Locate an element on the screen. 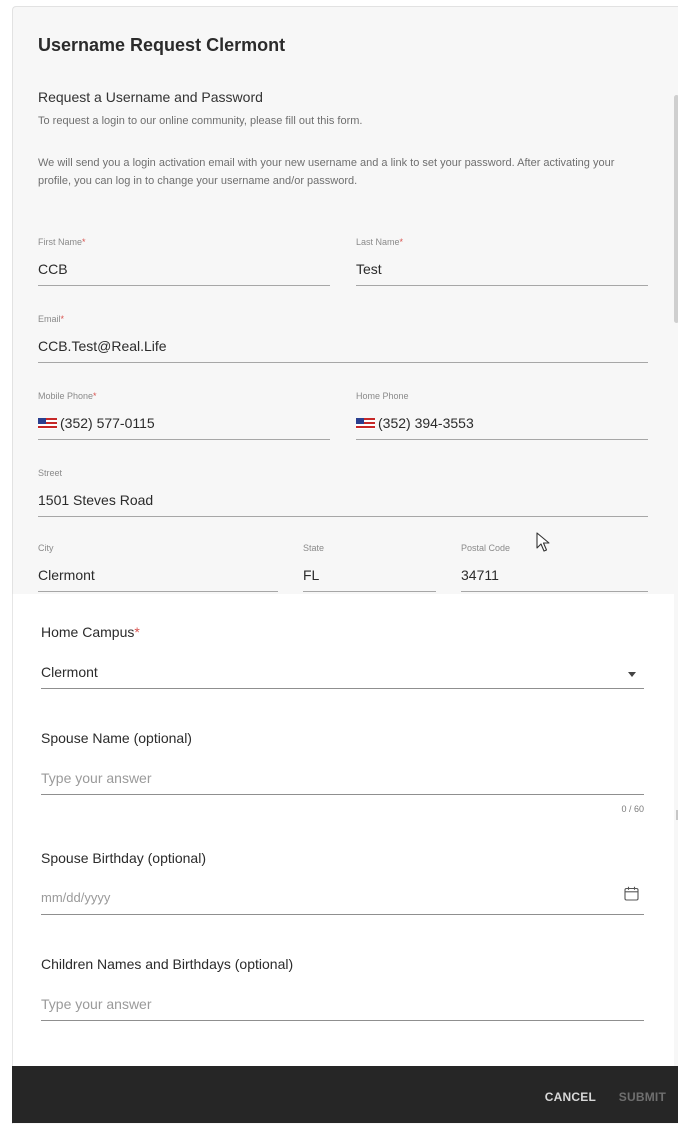  city-input: Clermont is located at coordinates (66, 575).